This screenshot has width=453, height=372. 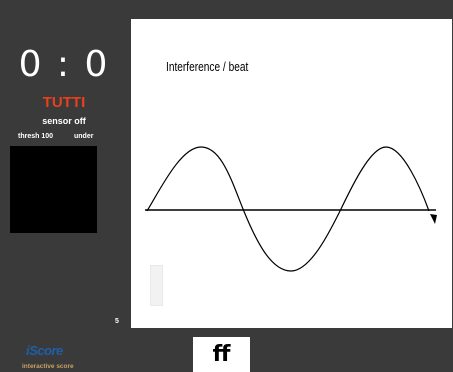 I want to click on score-title: Interference / beat, so click(x=207, y=66).